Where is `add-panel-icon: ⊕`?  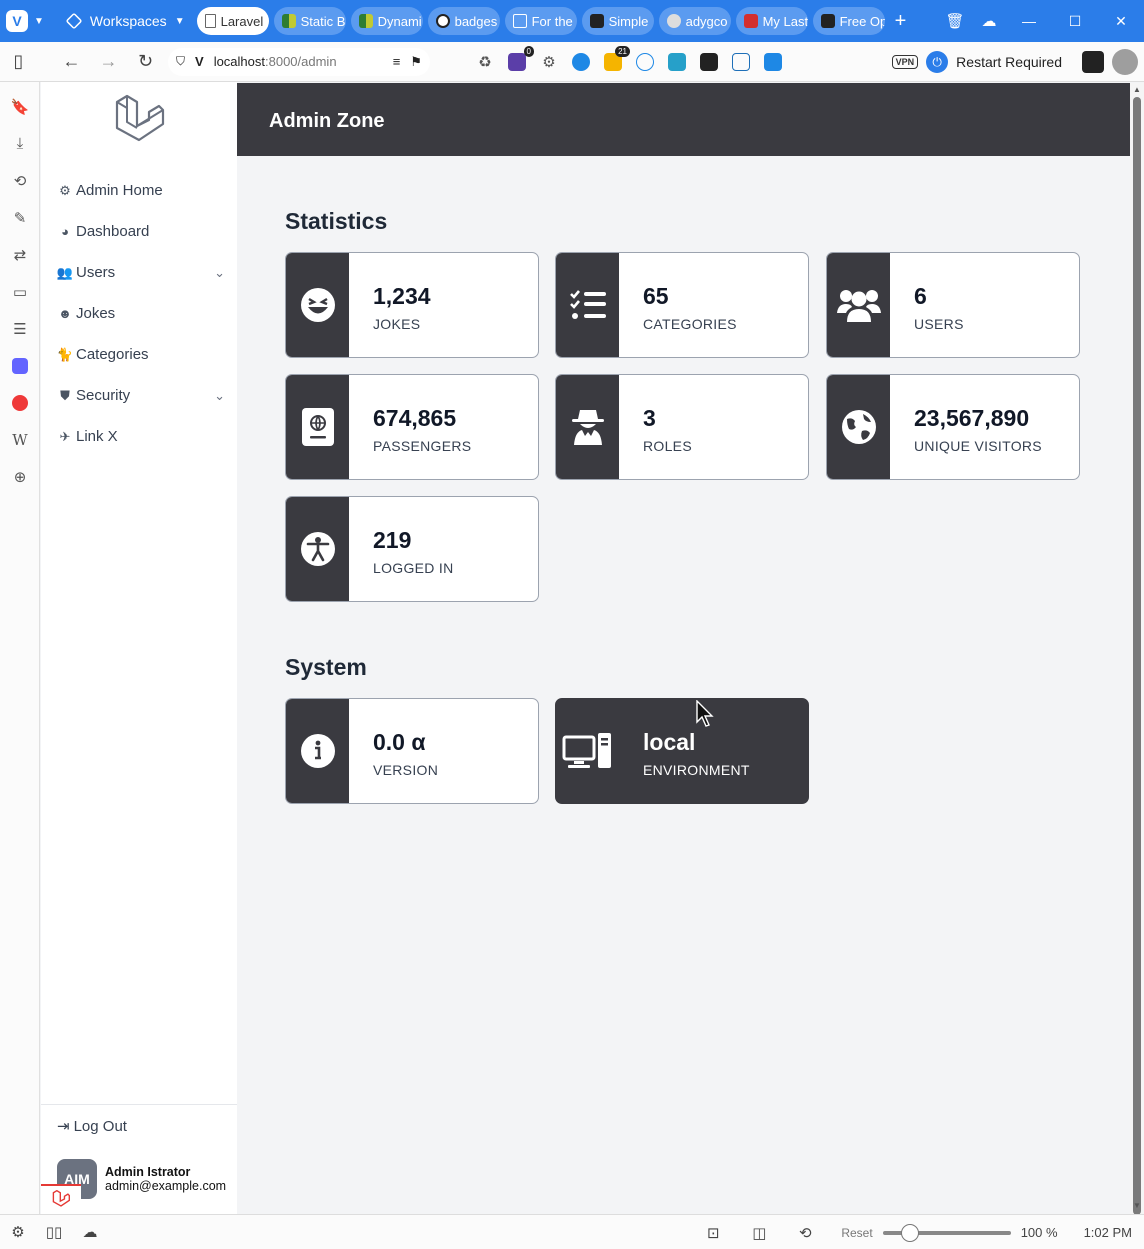 add-panel-icon: ⊕ is located at coordinates (20, 476).